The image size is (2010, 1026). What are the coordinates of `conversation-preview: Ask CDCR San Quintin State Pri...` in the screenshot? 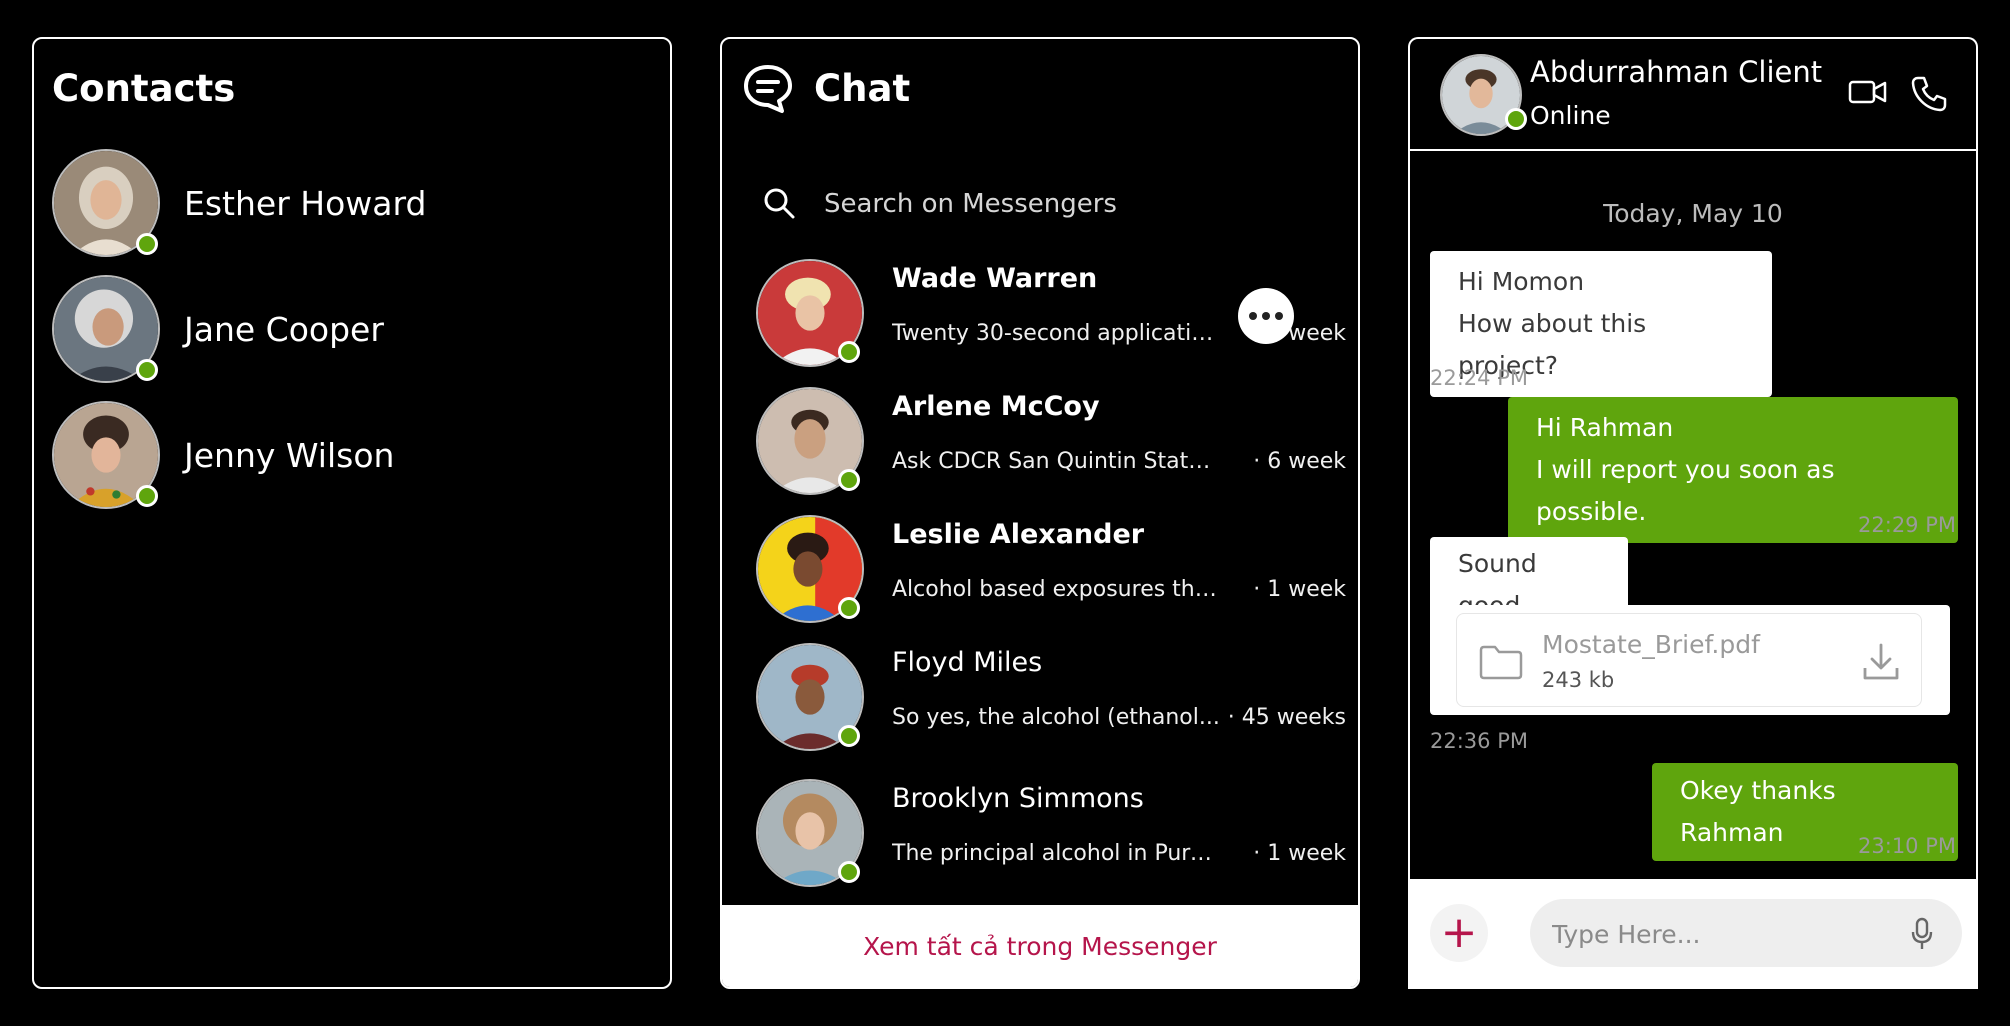 It's located at (1057, 461).